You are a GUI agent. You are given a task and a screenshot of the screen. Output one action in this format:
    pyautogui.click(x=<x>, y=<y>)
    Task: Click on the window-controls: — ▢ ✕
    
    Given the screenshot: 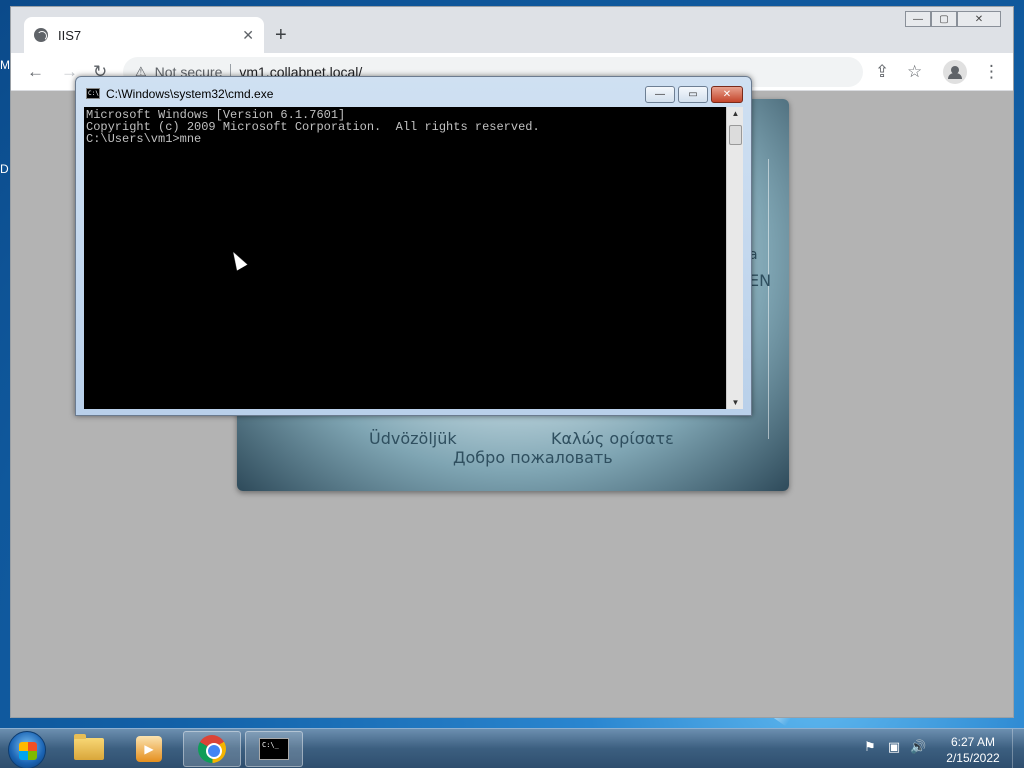 What is the action you would take?
    pyautogui.click(x=953, y=19)
    